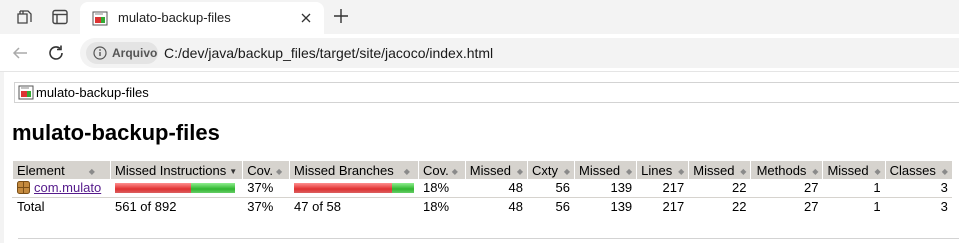 The image size is (959, 243). Describe the element at coordinates (100, 18) in the screenshot. I see `report-favicon-icon` at that location.